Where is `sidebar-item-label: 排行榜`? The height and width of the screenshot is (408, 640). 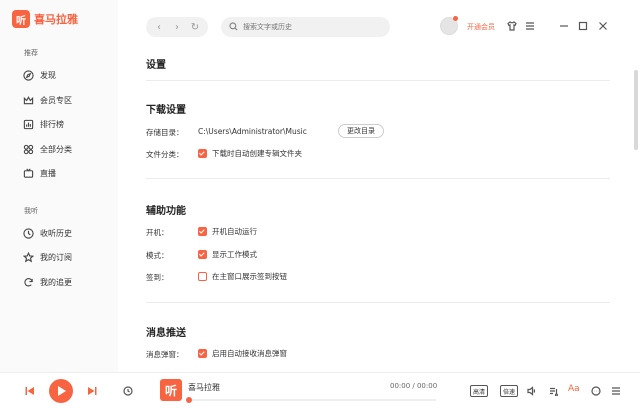 sidebar-item-label: 排行榜 is located at coordinates (52, 124).